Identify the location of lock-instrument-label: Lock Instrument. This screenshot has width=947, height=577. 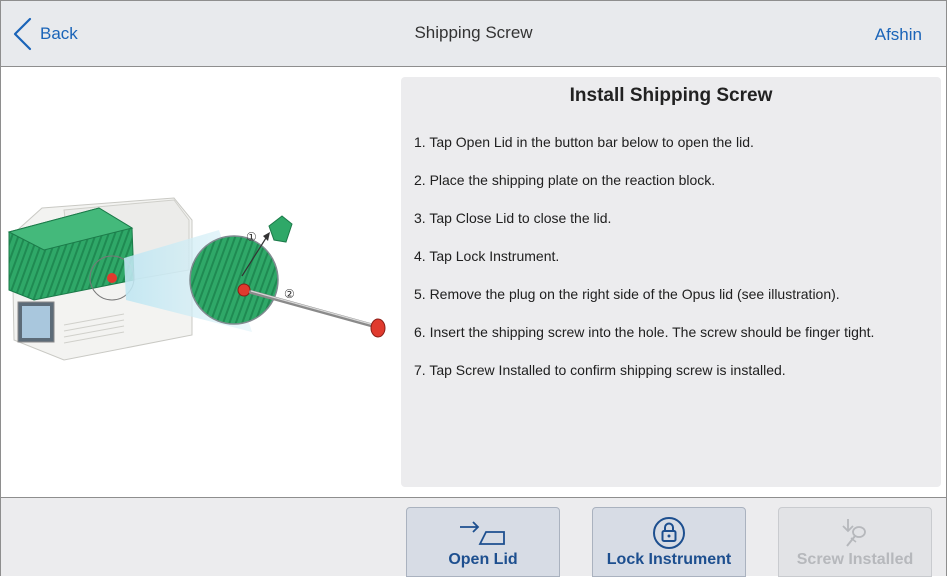
(669, 559).